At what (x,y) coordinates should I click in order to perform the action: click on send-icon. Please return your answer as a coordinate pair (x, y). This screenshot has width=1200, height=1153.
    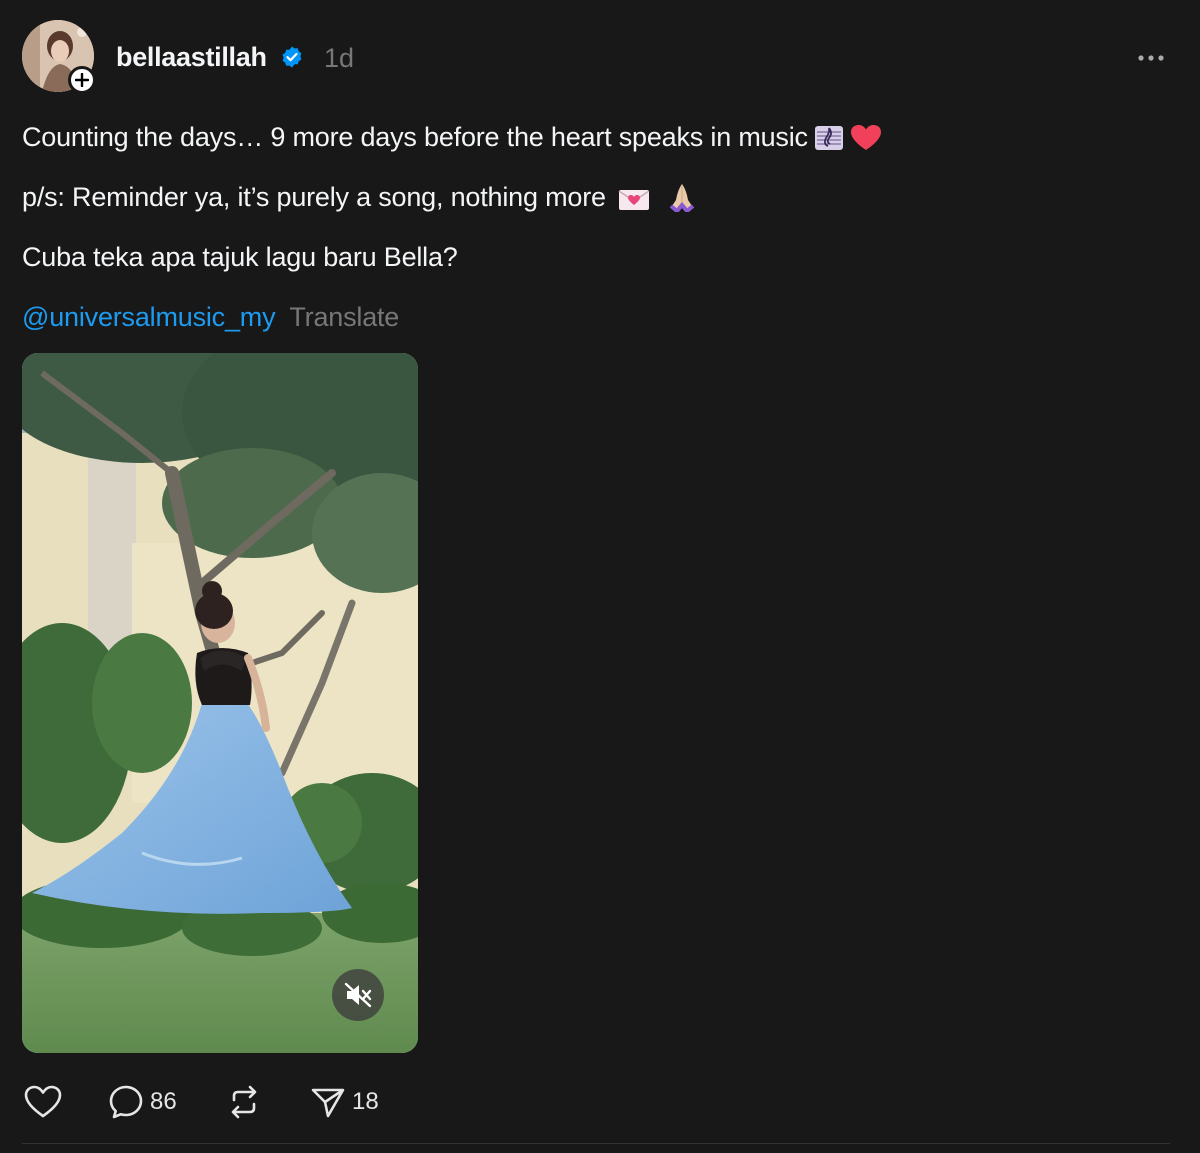
    Looking at the image, I should click on (328, 1103).